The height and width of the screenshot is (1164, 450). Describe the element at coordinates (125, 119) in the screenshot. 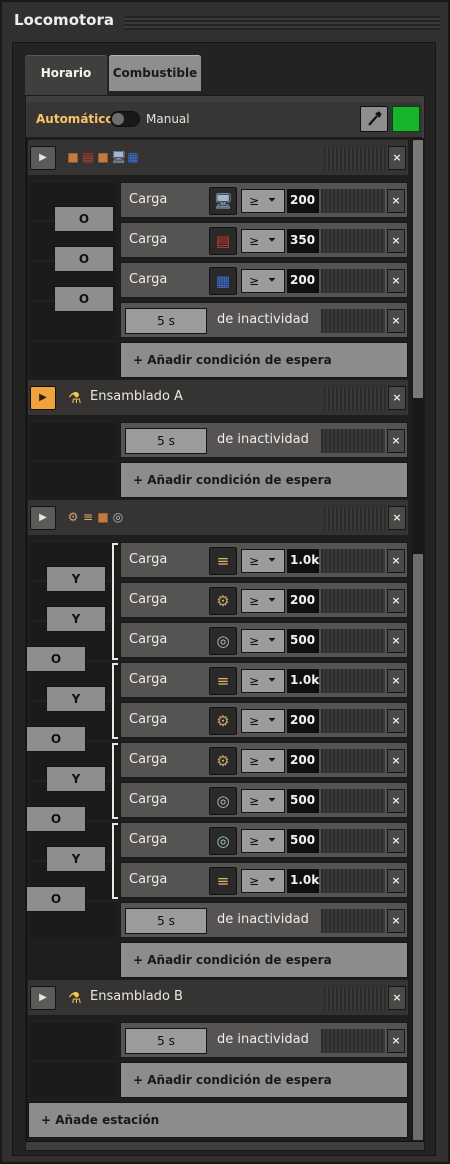

I see `mode-toggle` at that location.